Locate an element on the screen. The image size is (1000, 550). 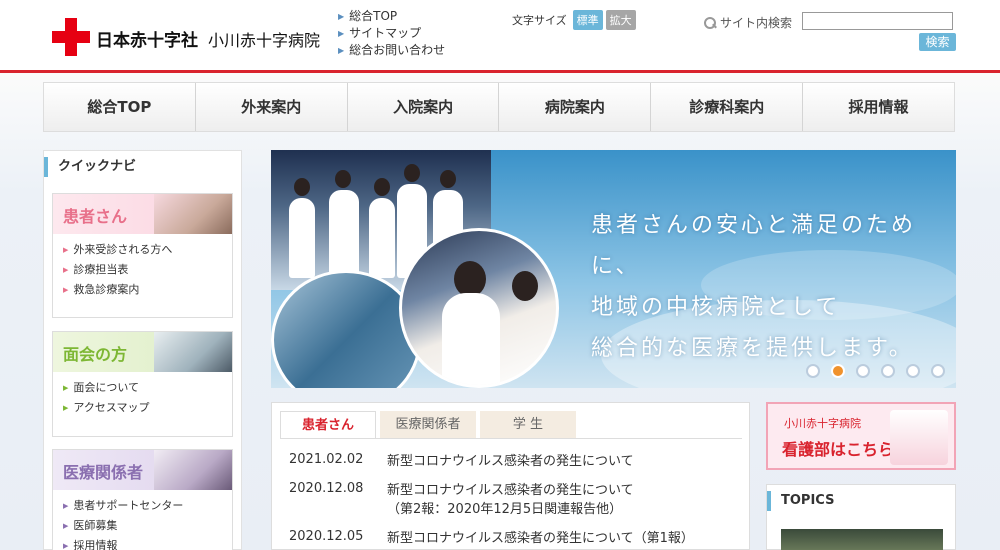
hero-message: 患者さんの安心と満足のために、 地域の中核病院として 総合的な医療を提供します。 is located at coordinates (773, 287).